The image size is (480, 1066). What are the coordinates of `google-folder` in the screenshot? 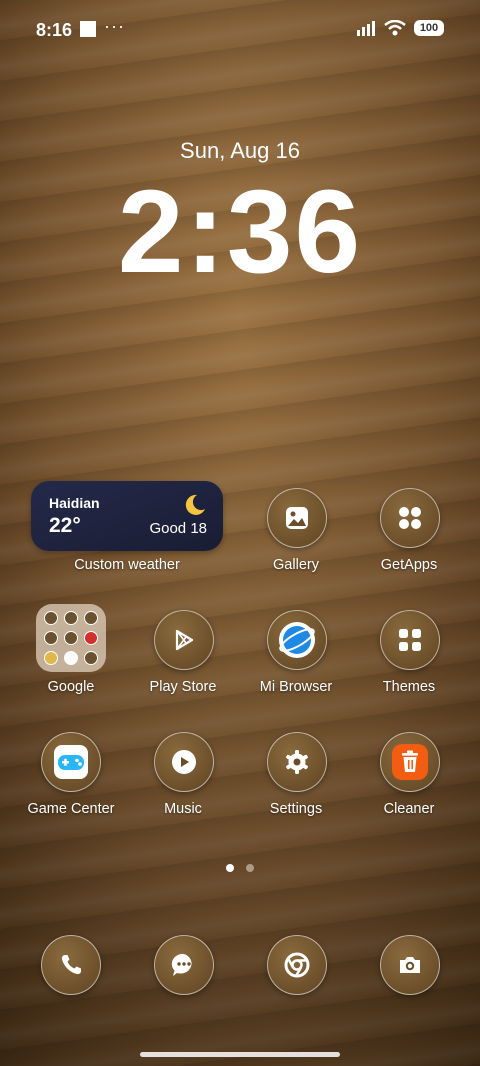 It's located at (71, 638).